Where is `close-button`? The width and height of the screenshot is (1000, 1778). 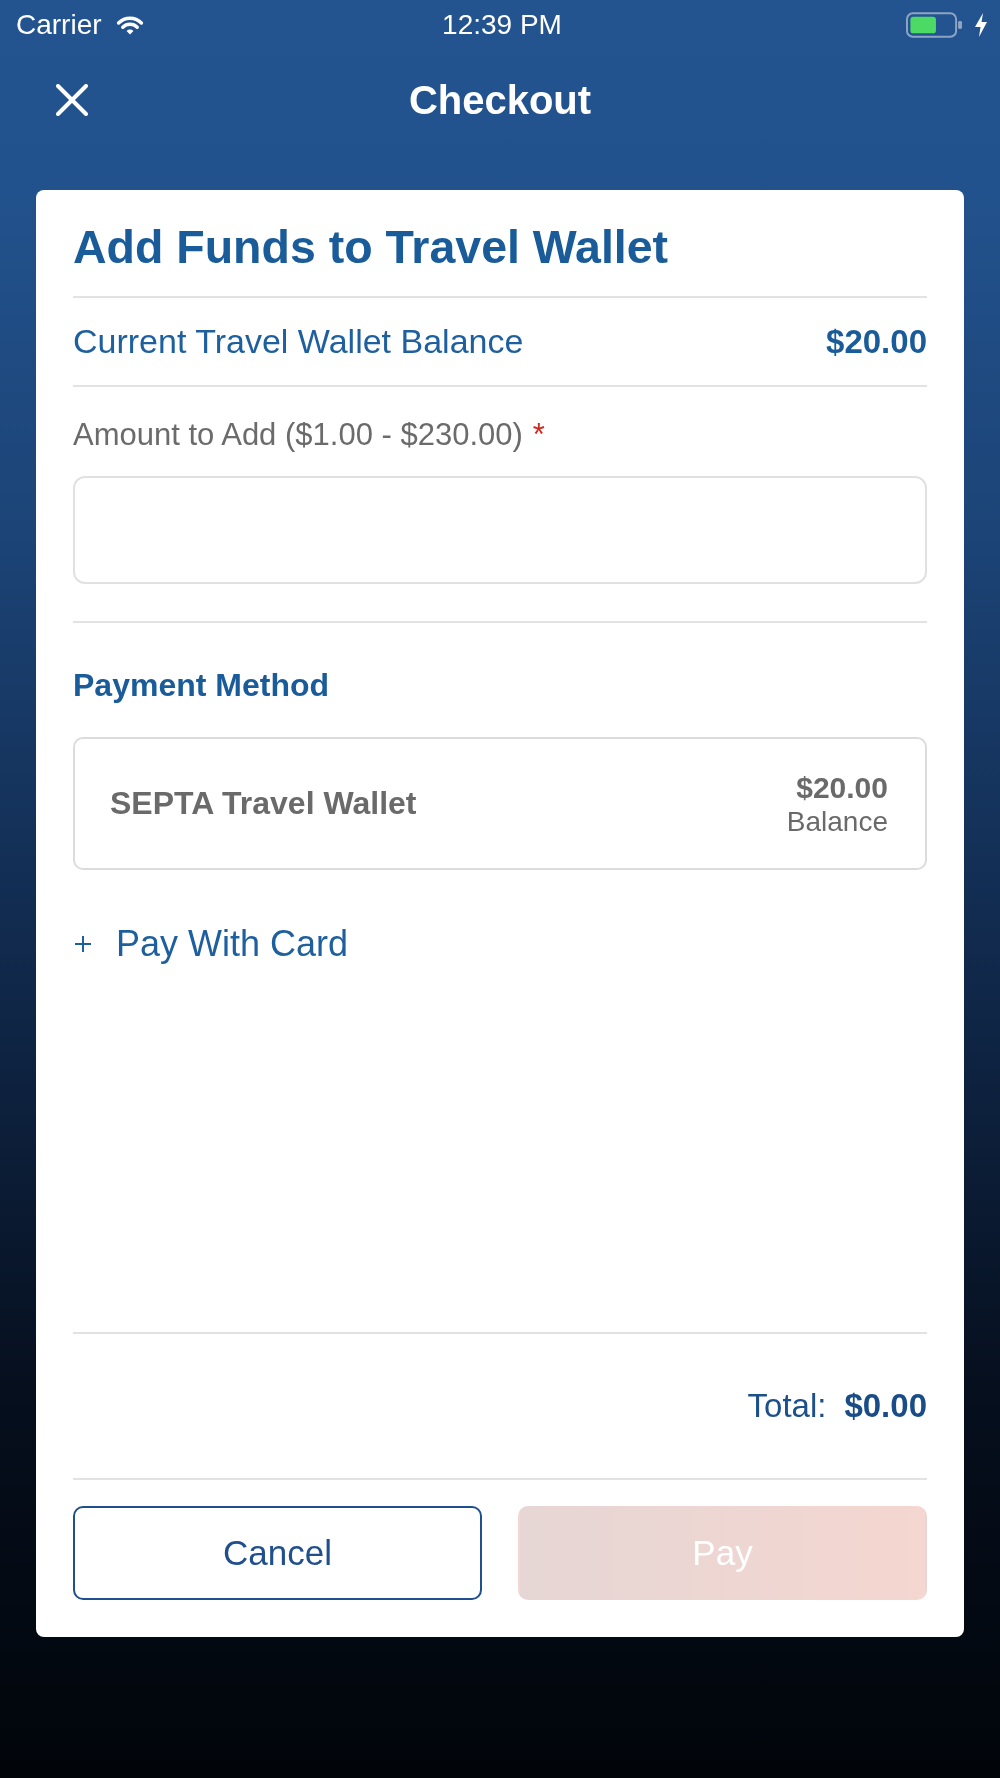
close-button is located at coordinates (72, 100).